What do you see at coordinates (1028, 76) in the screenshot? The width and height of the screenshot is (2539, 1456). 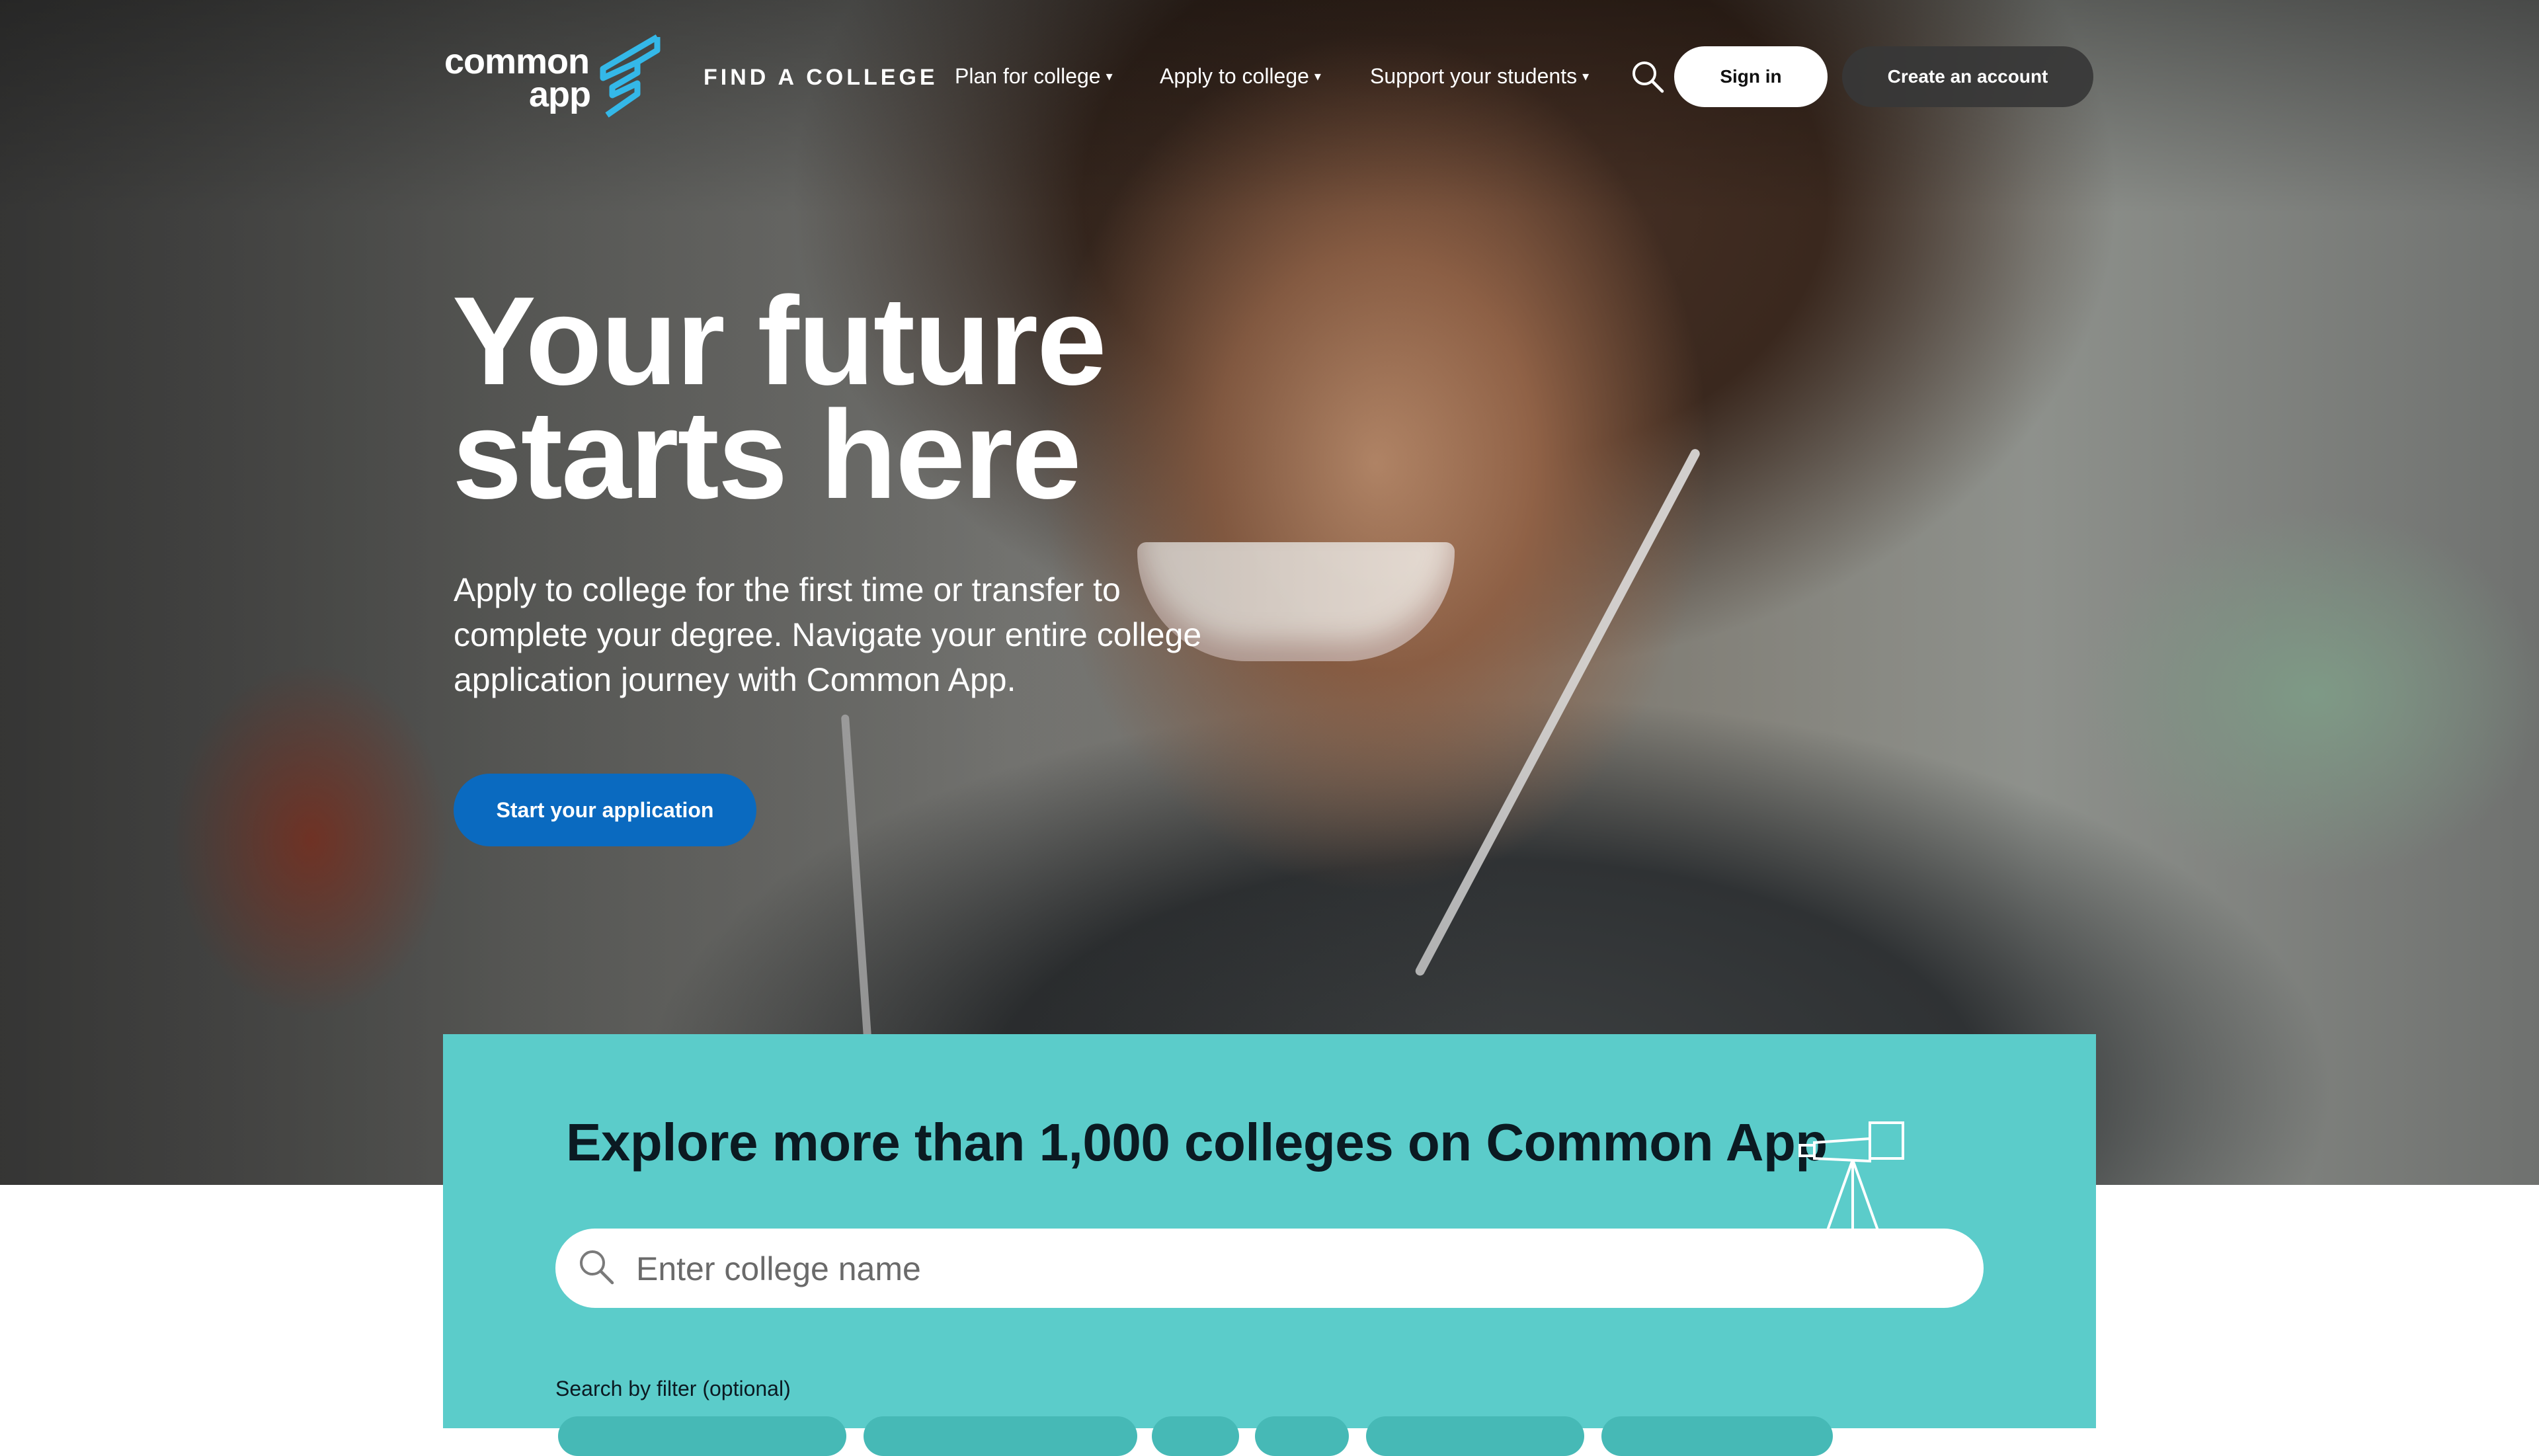 I see `nav-plan-label: Plan for college` at bounding box center [1028, 76].